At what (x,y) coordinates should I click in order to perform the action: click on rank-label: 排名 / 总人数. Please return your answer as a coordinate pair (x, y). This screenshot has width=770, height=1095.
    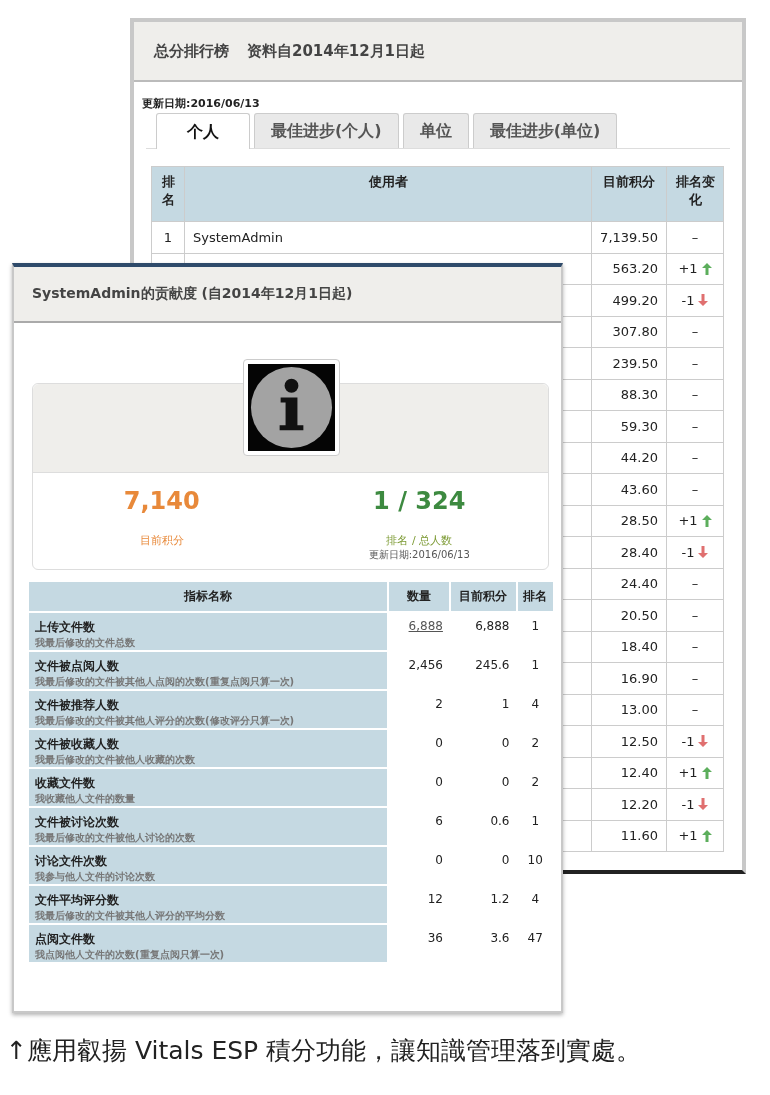
    Looking at the image, I should click on (419, 540).